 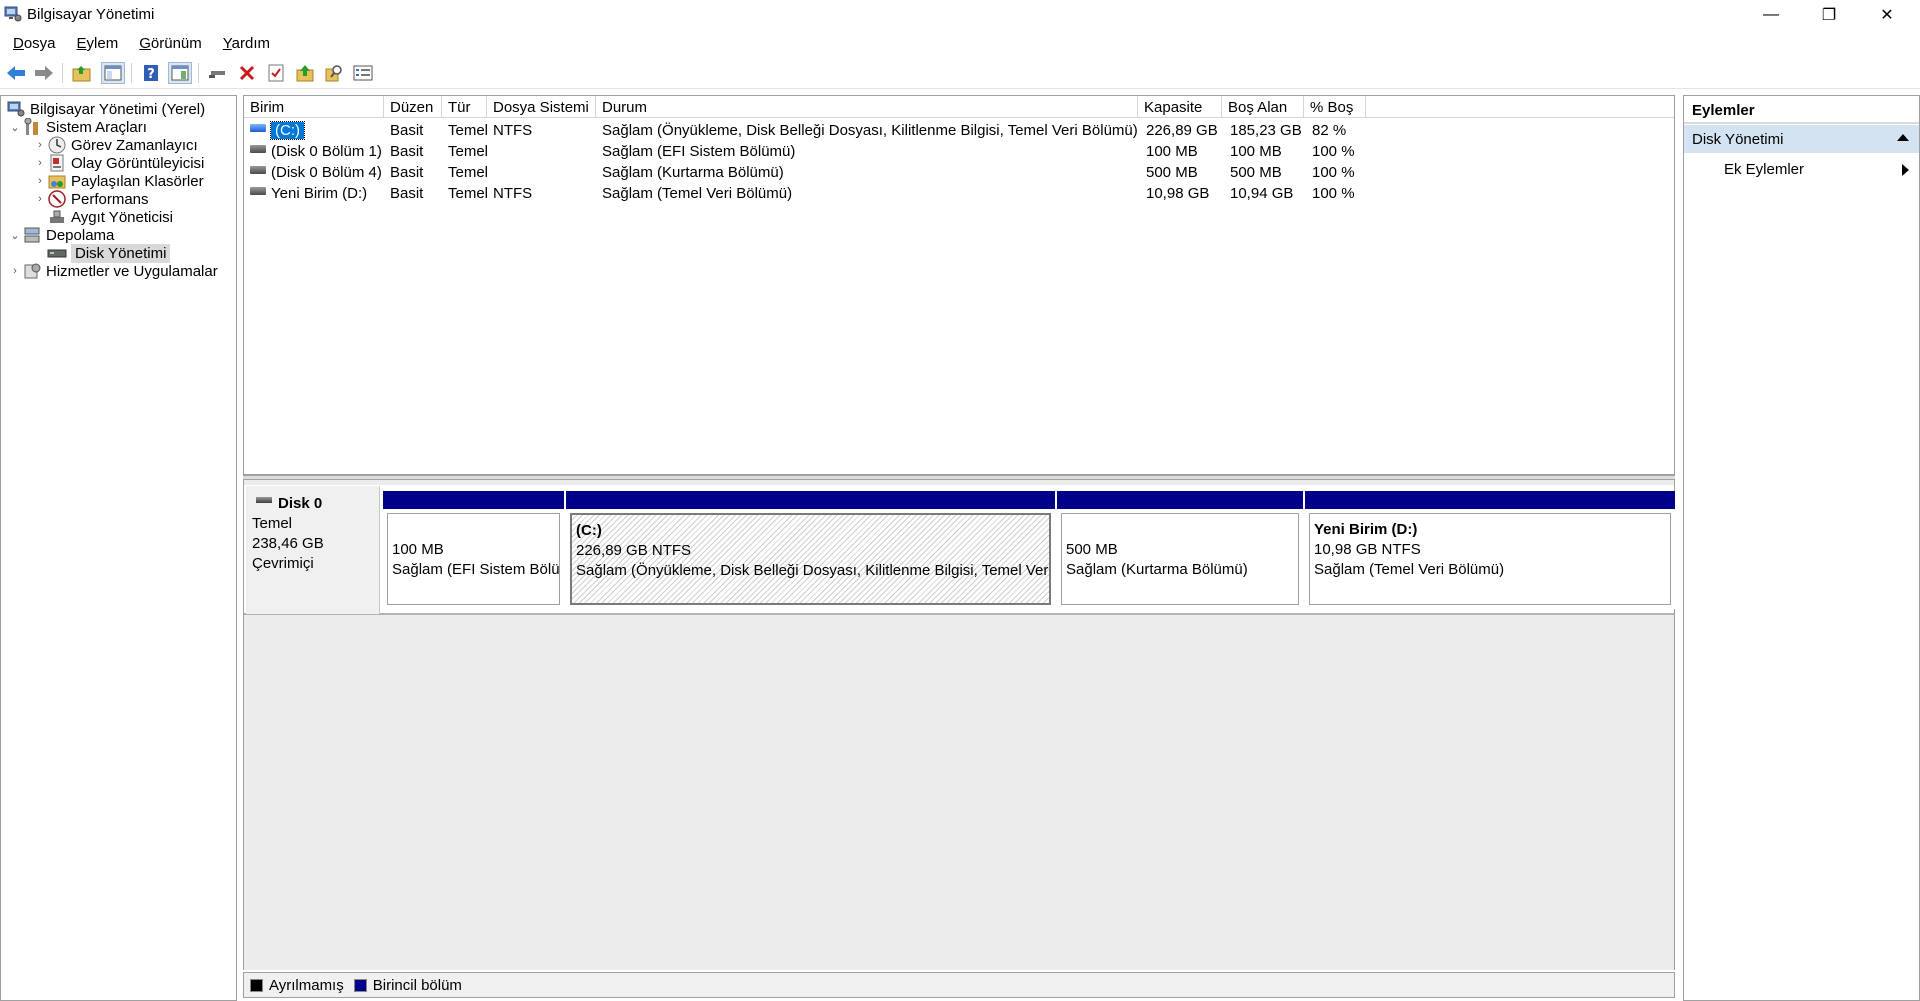 What do you see at coordinates (1801, 548) in the screenshot?
I see `actions-pane: Eylemler Disk Yönetimi Ek Eylemler` at bounding box center [1801, 548].